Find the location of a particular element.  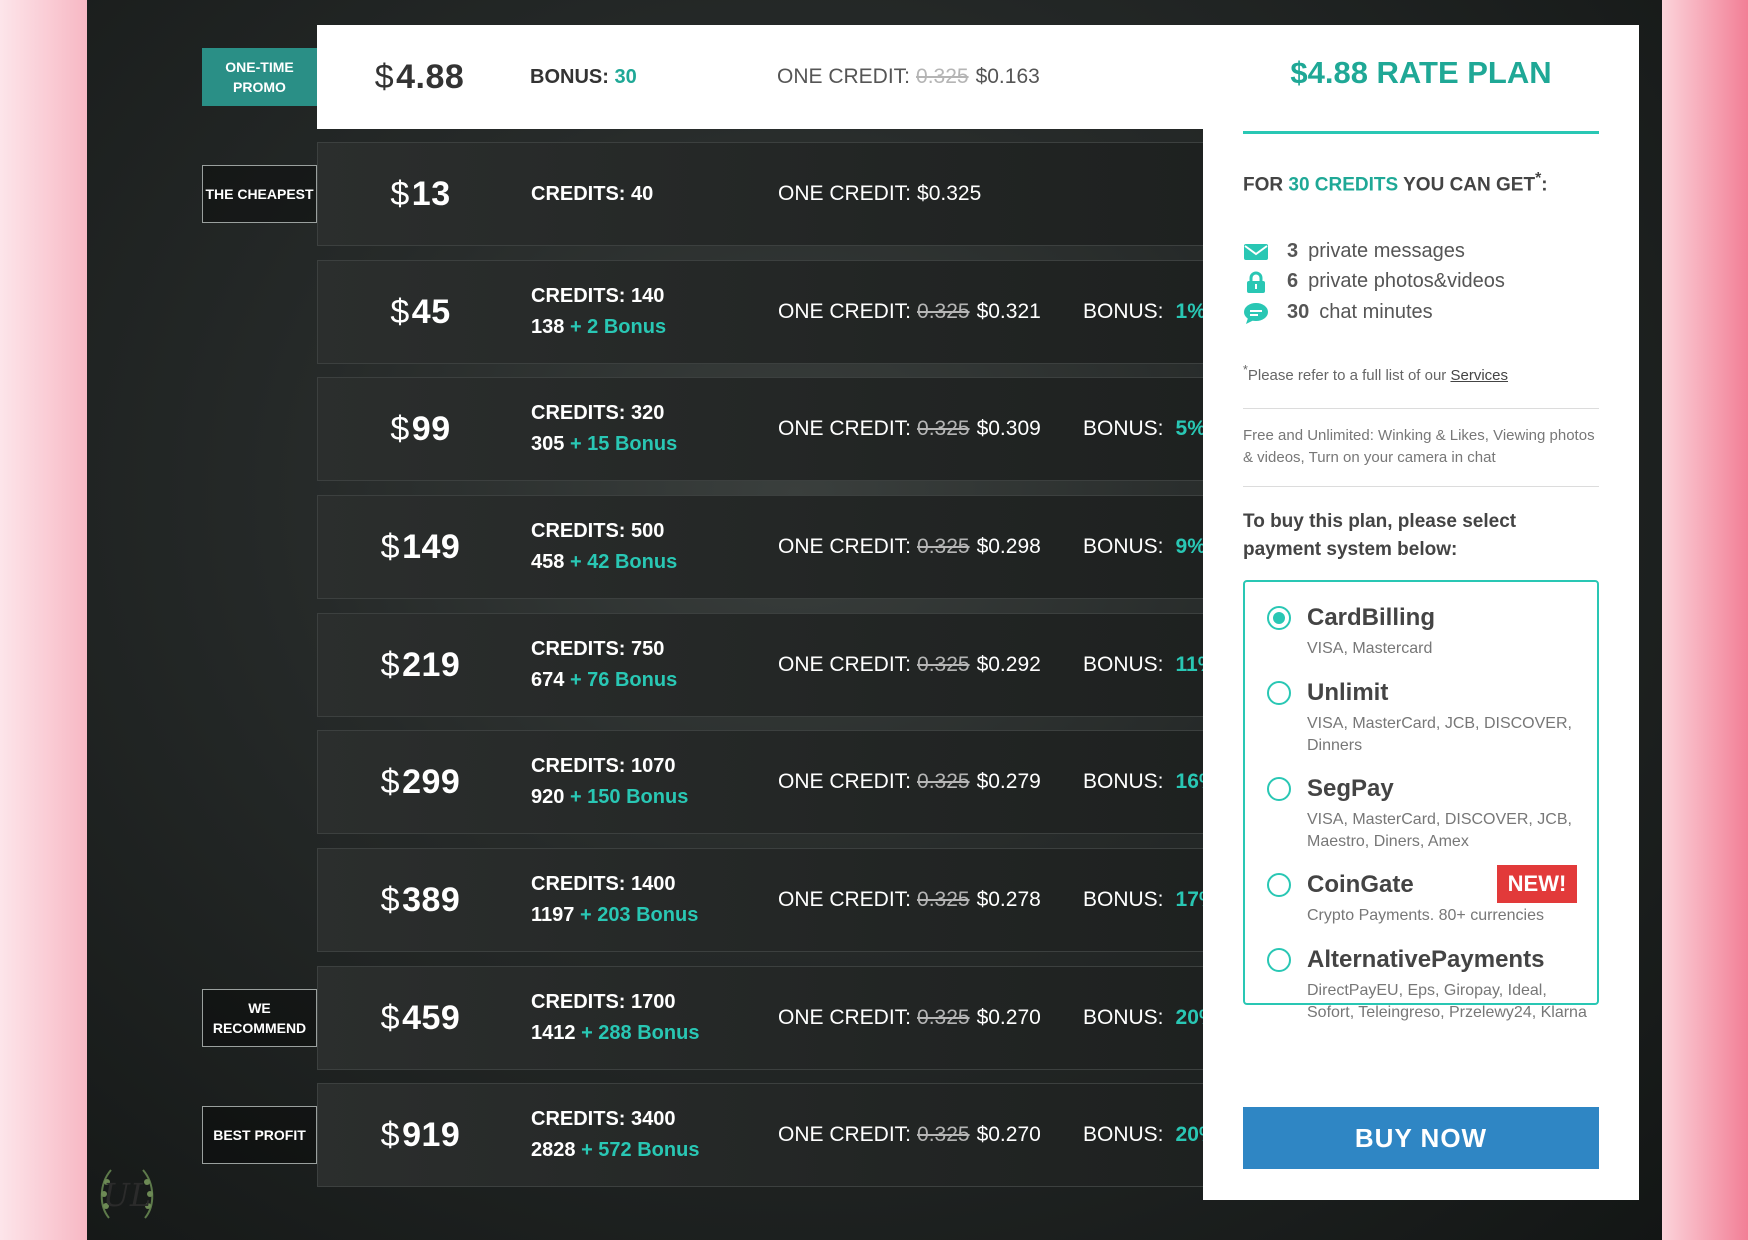

svg-text: UL is located at coordinates (127, 1195).